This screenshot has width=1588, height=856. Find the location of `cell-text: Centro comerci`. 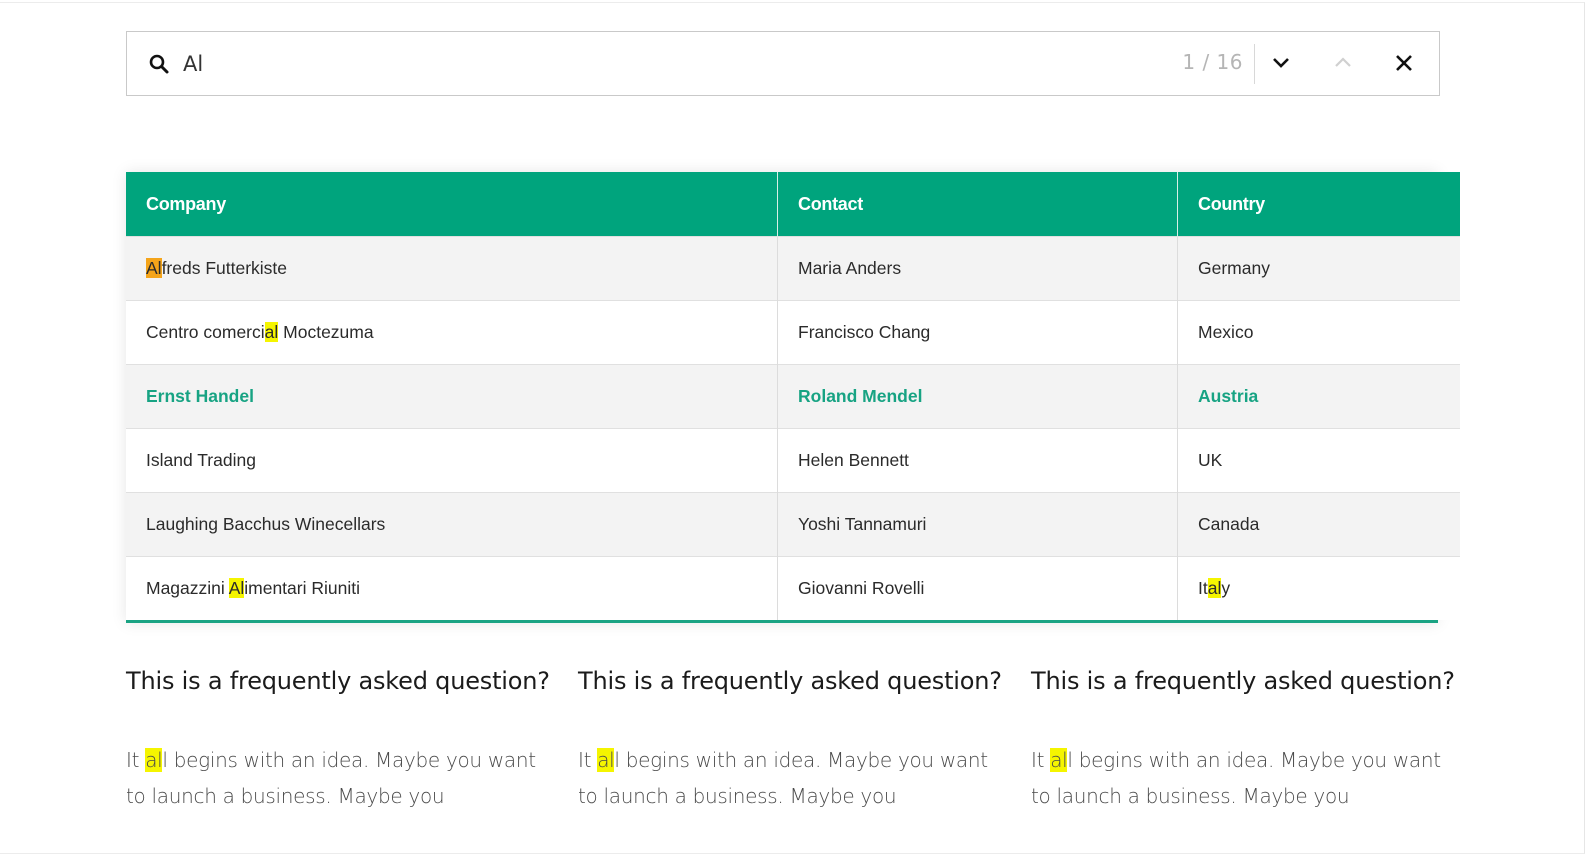

cell-text: Centro comerci is located at coordinates (205, 332).